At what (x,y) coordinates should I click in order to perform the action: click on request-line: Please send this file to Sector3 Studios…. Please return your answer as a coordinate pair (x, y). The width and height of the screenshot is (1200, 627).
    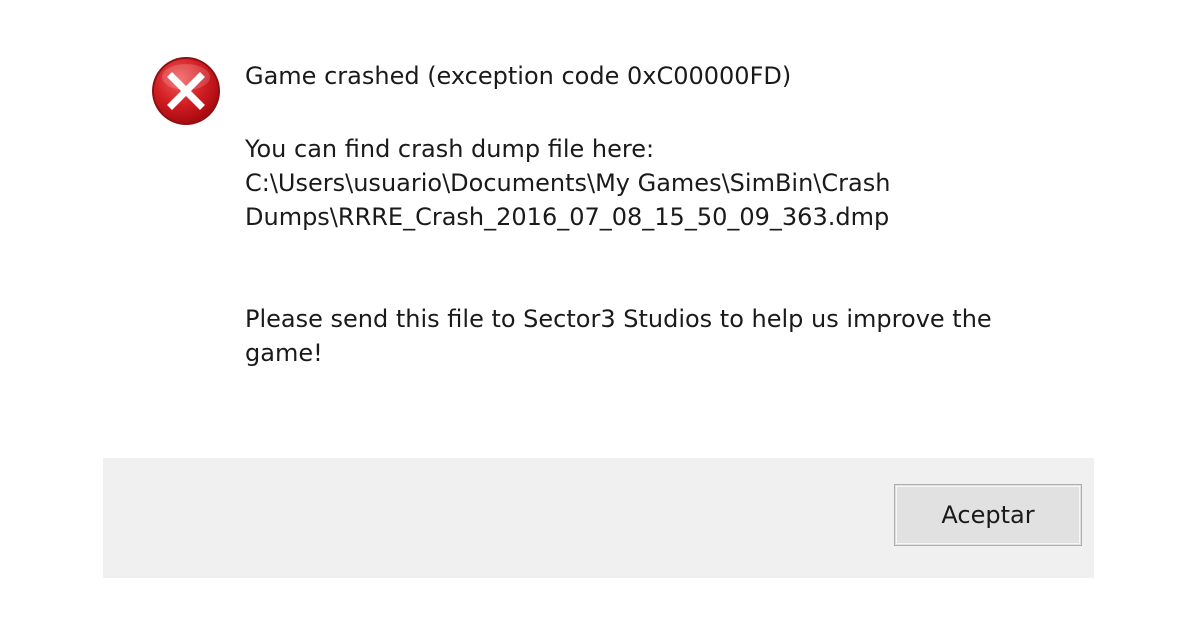
    Looking at the image, I should click on (618, 319).